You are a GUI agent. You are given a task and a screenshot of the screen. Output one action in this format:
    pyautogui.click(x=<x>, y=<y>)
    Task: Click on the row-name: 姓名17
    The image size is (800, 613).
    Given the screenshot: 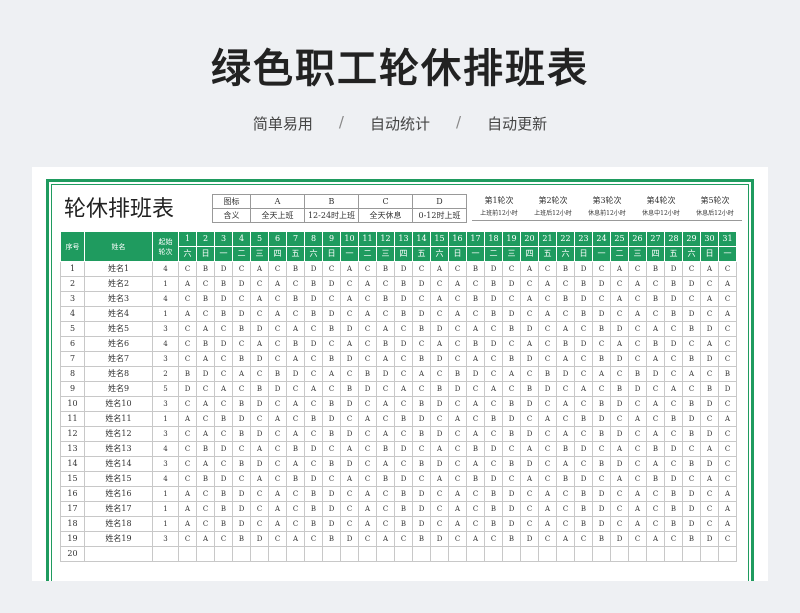 What is the action you would take?
    pyautogui.click(x=118, y=509)
    